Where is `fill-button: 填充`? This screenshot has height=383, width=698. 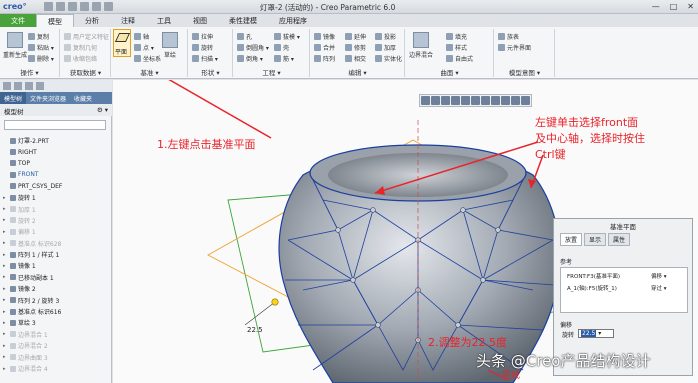
fill-button: 填充 is located at coordinates (456, 36).